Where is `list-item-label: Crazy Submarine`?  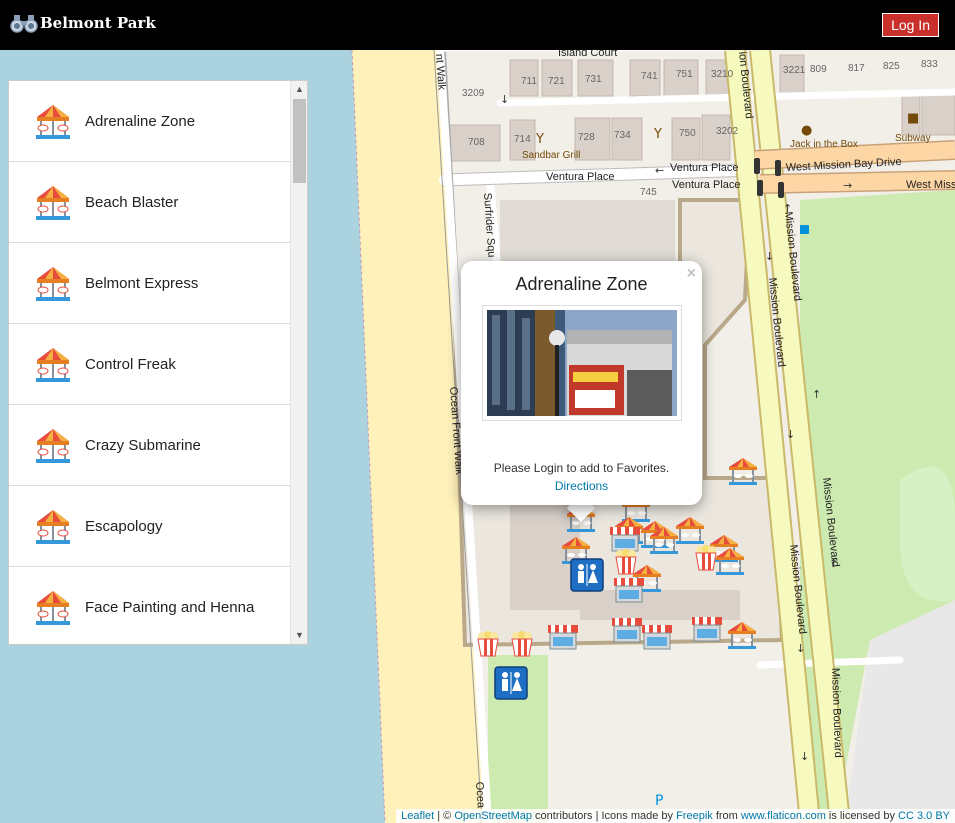
list-item-label: Crazy Submarine is located at coordinates (143, 445).